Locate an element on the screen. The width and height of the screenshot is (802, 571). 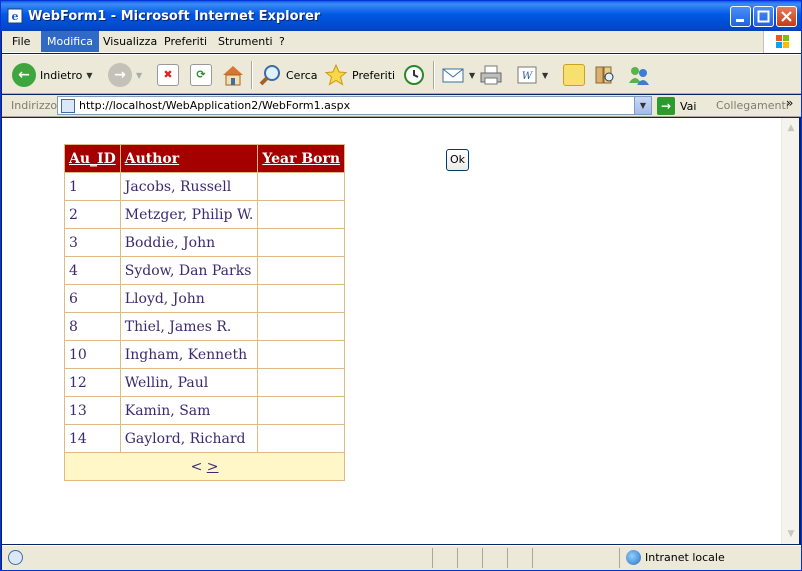
mail-button: ▼ is located at coordinates (458, 75).